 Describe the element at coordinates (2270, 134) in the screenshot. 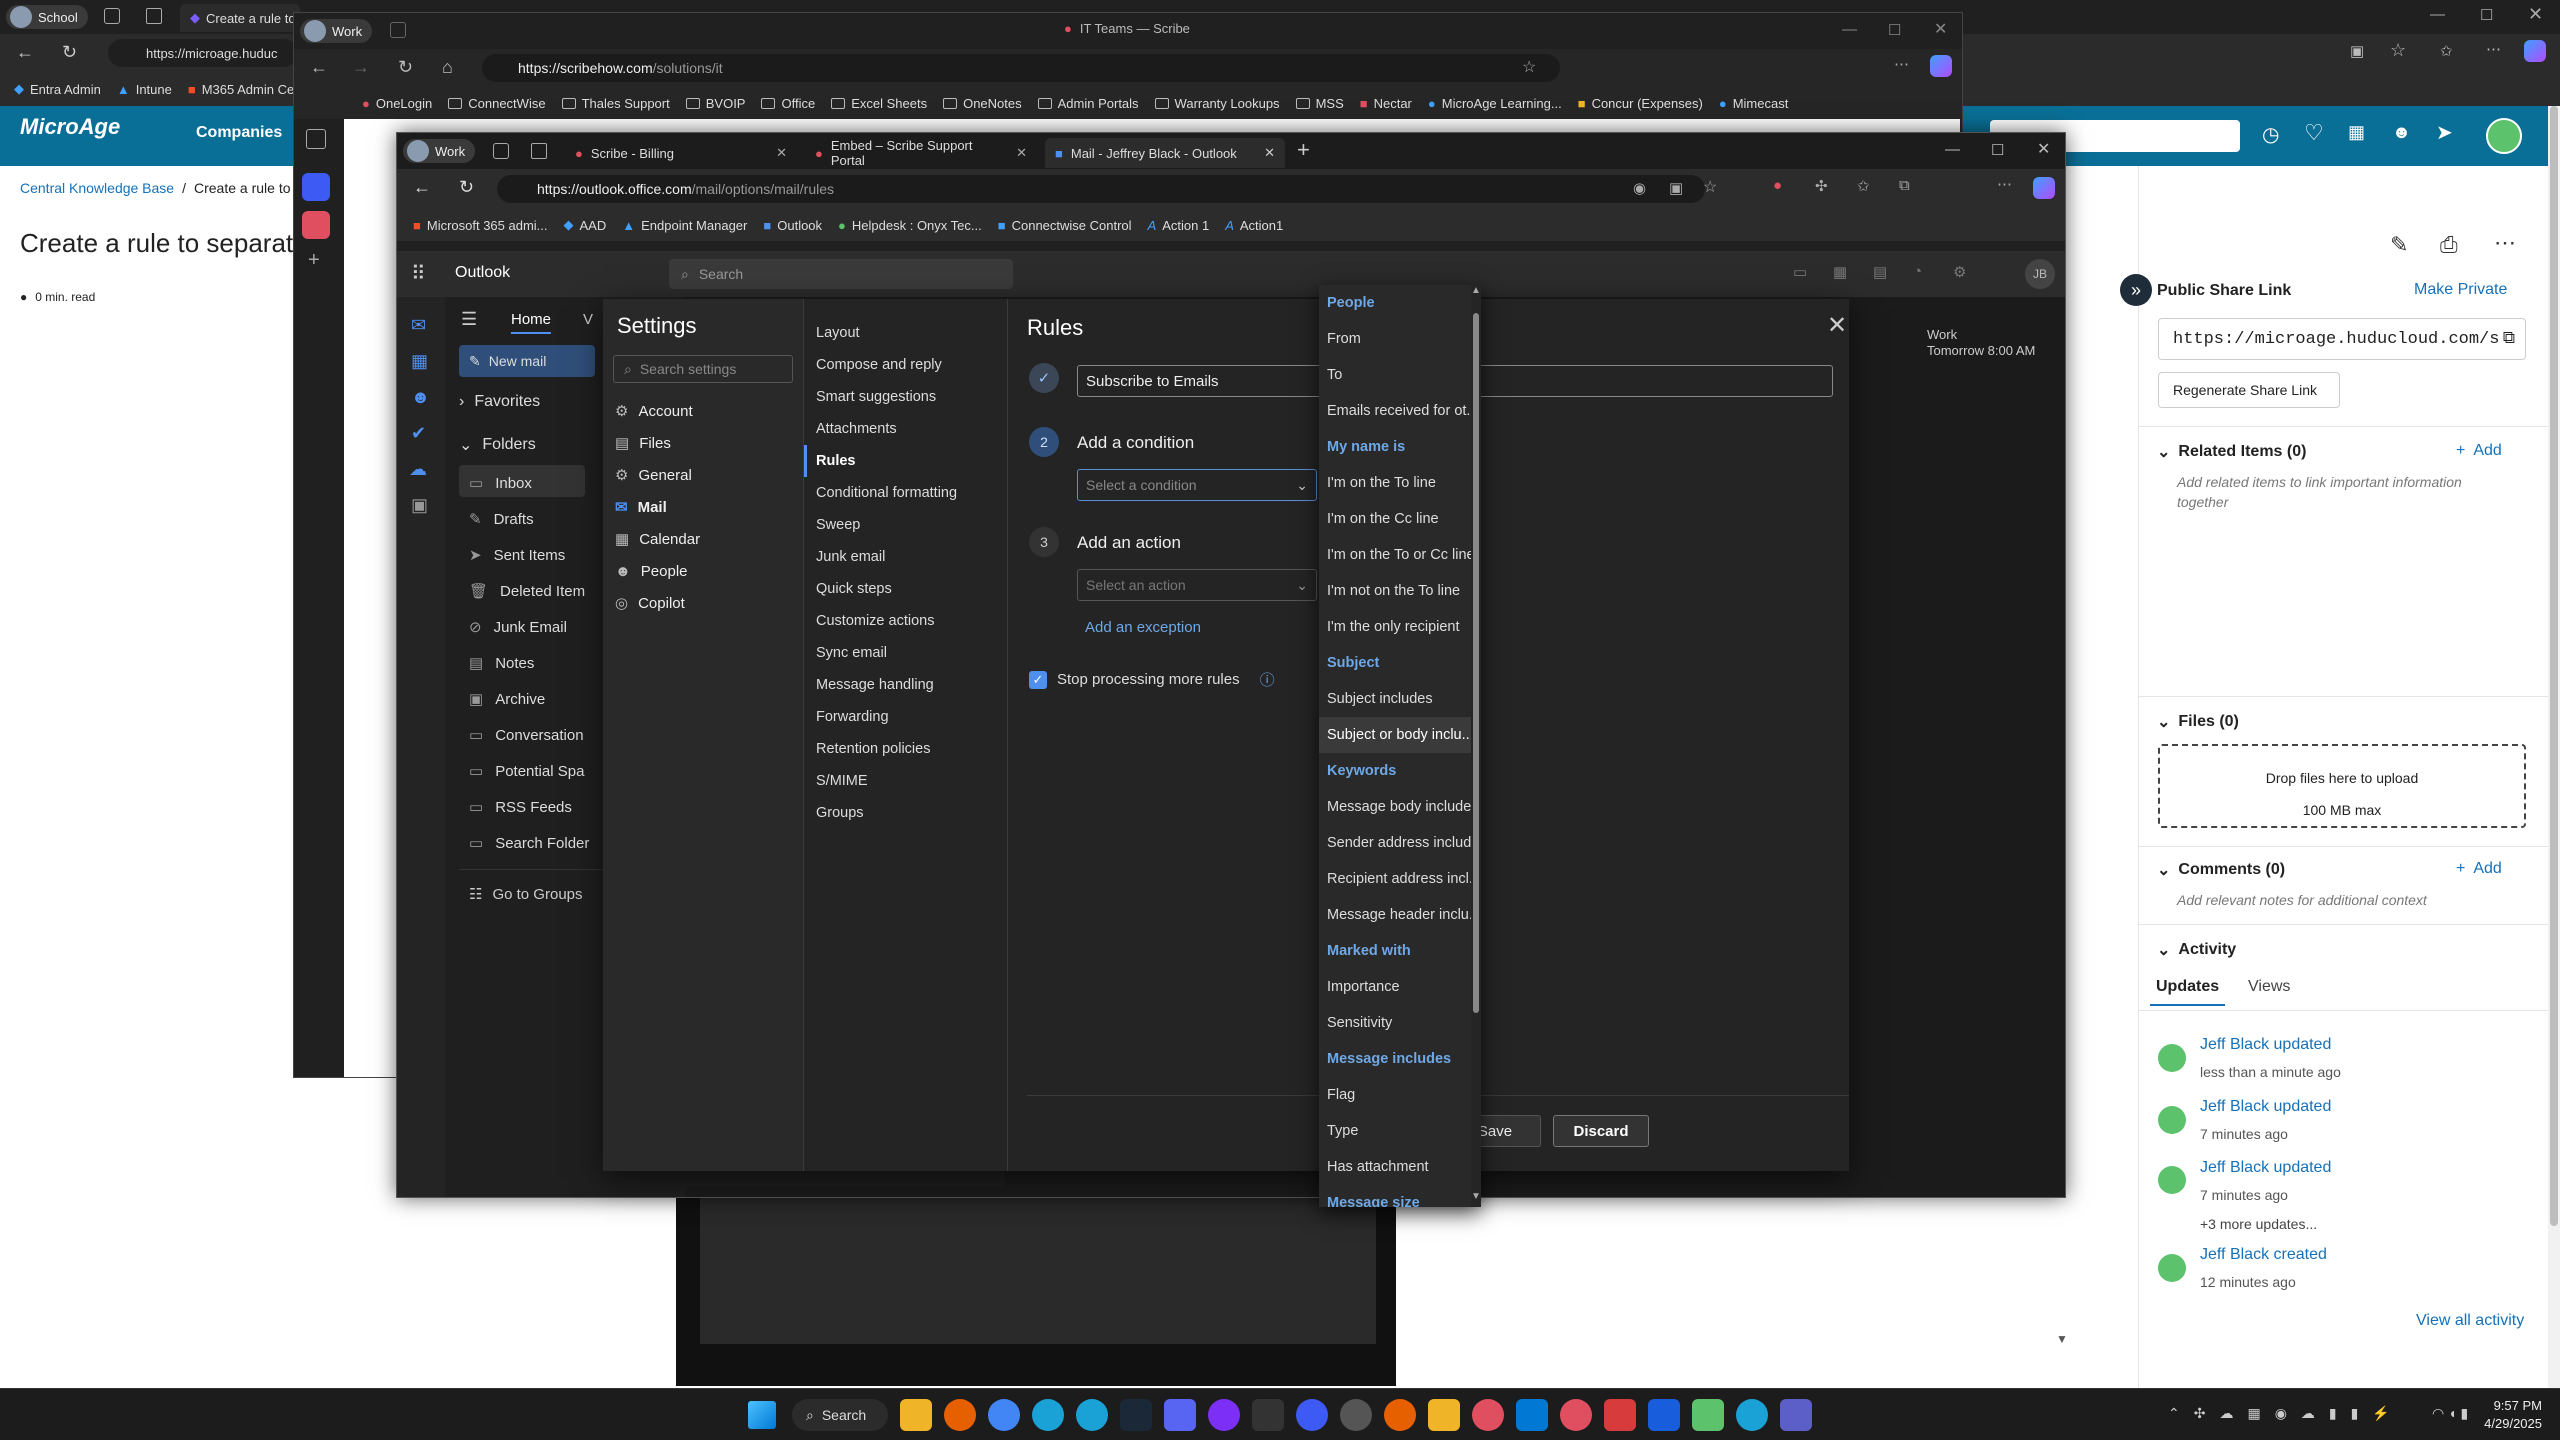

I see `clock-icon: ◷` at that location.